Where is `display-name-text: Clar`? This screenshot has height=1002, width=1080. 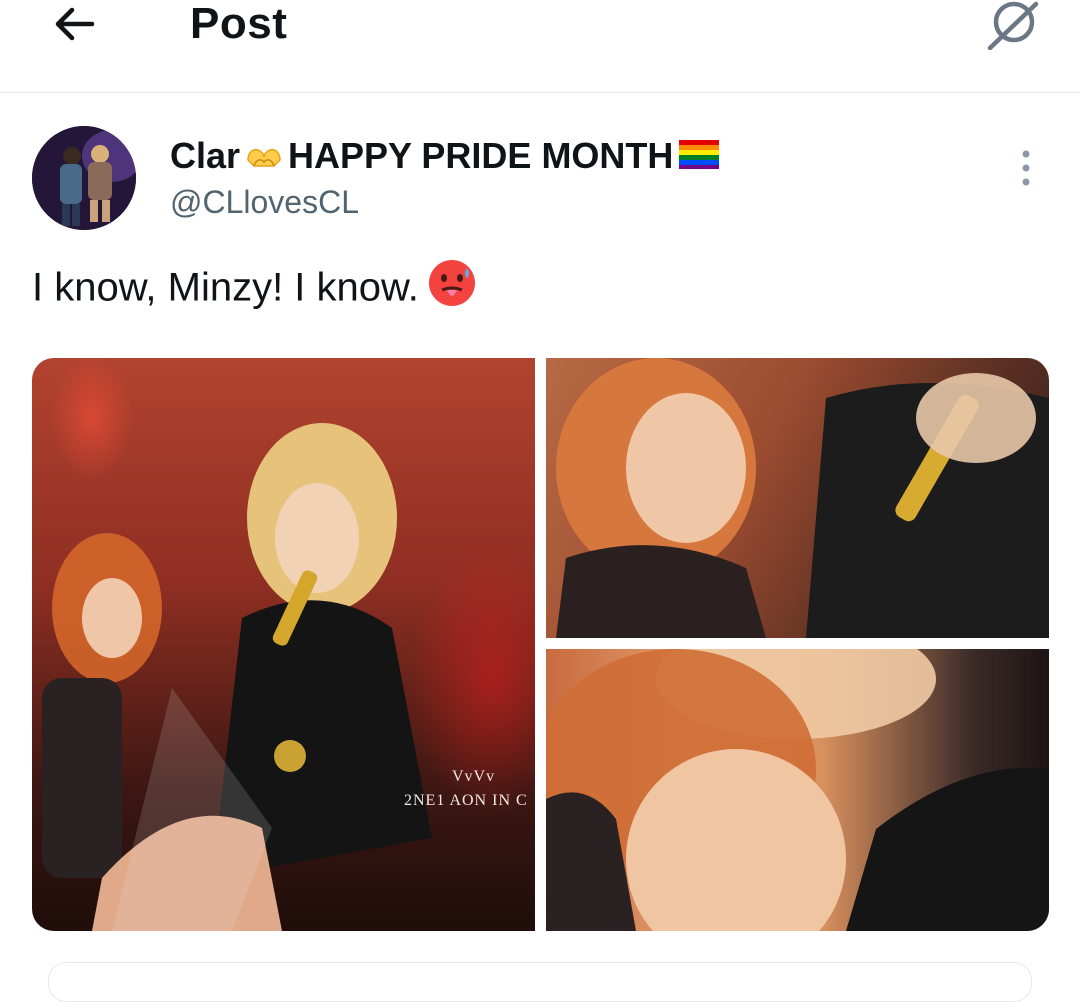 display-name-text: Clar is located at coordinates (205, 155).